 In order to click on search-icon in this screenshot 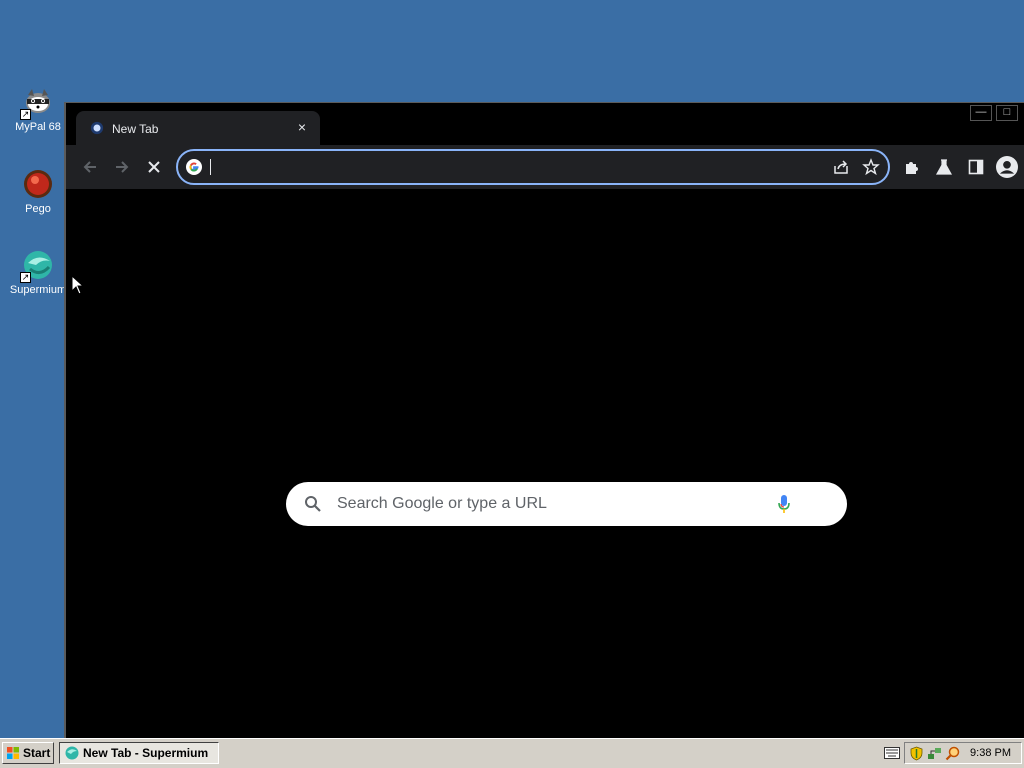, I will do `click(313, 504)`.